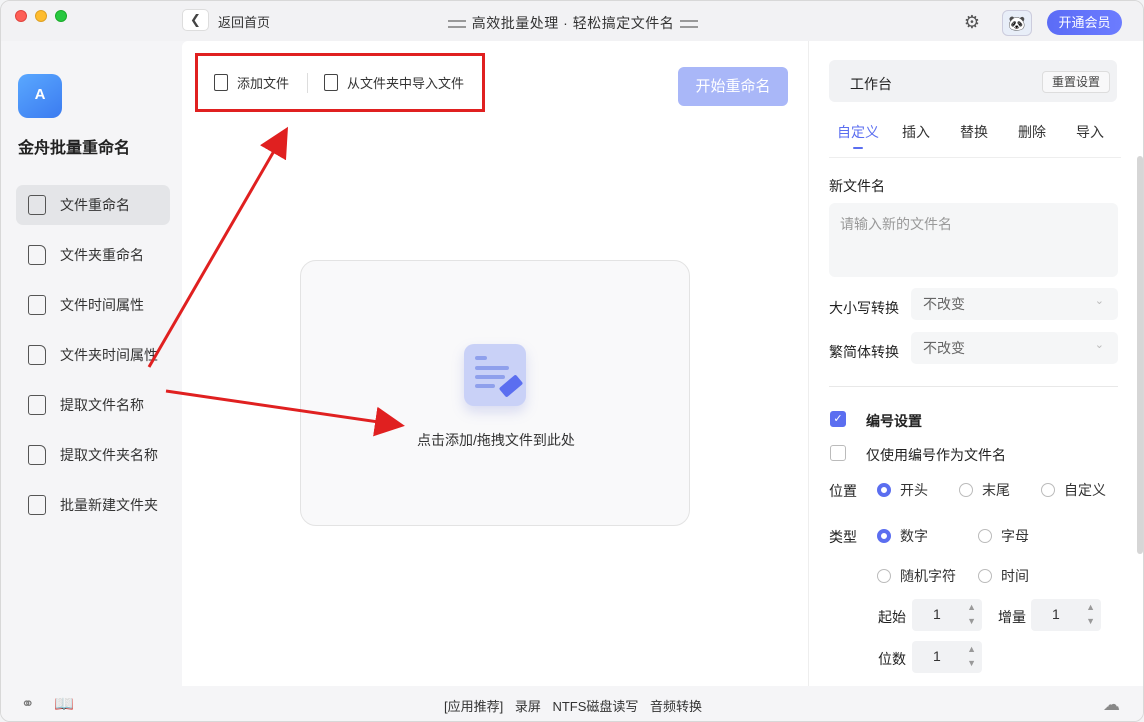 The image size is (1144, 722). I want to click on sidebar-item-folder-time: 文件夹时间属性, so click(93, 355).